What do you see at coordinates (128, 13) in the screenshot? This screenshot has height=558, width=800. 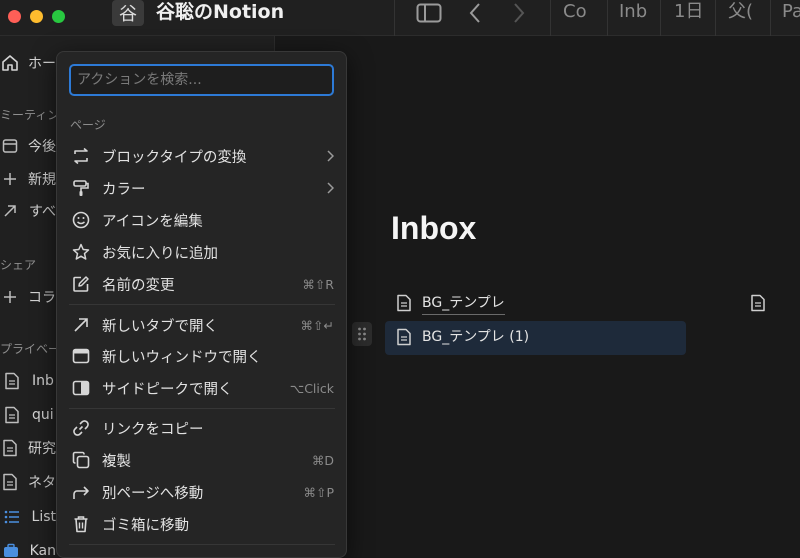 I see `workspace-icon: 谷` at bounding box center [128, 13].